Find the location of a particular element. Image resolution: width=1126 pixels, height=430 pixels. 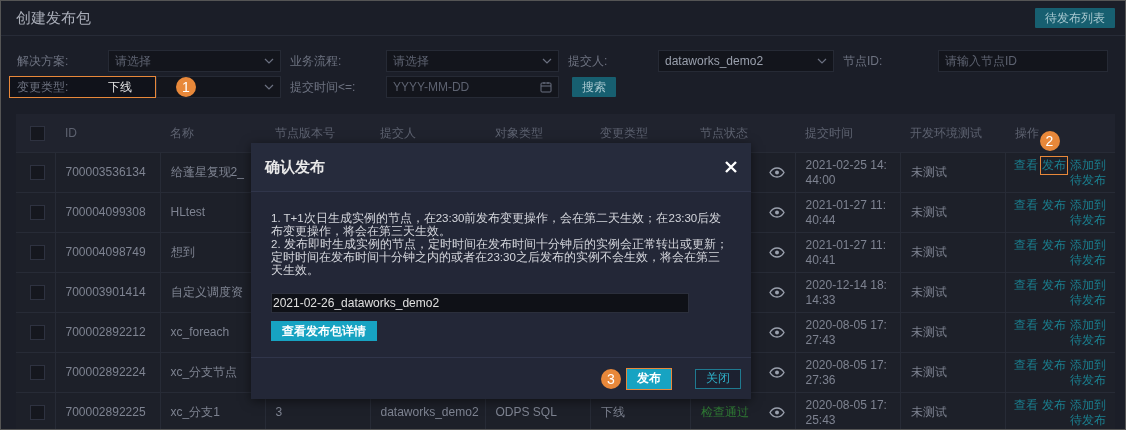

dialog-note: 2. 发布即时生成实例的节点，定时时间在发布时间十分钟后的实例会正常转出或更新；定时时间在发布时间十分钟之内的或者在23:30之后发布的实例不会生效，将会在第三天生效。 is located at coordinates (500, 257).